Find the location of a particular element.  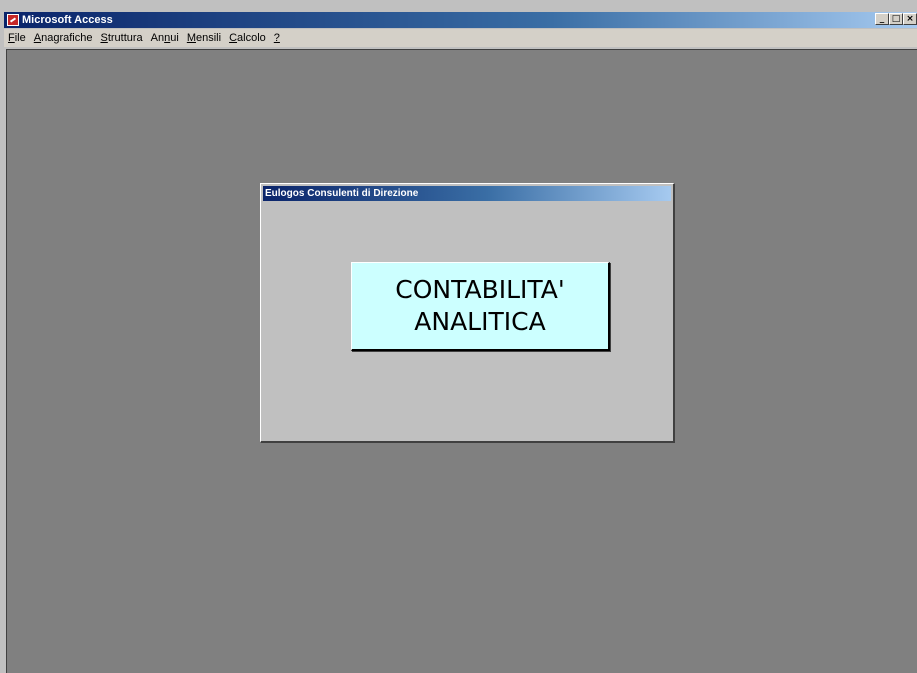

window-controls: _ □ × is located at coordinates (896, 19).